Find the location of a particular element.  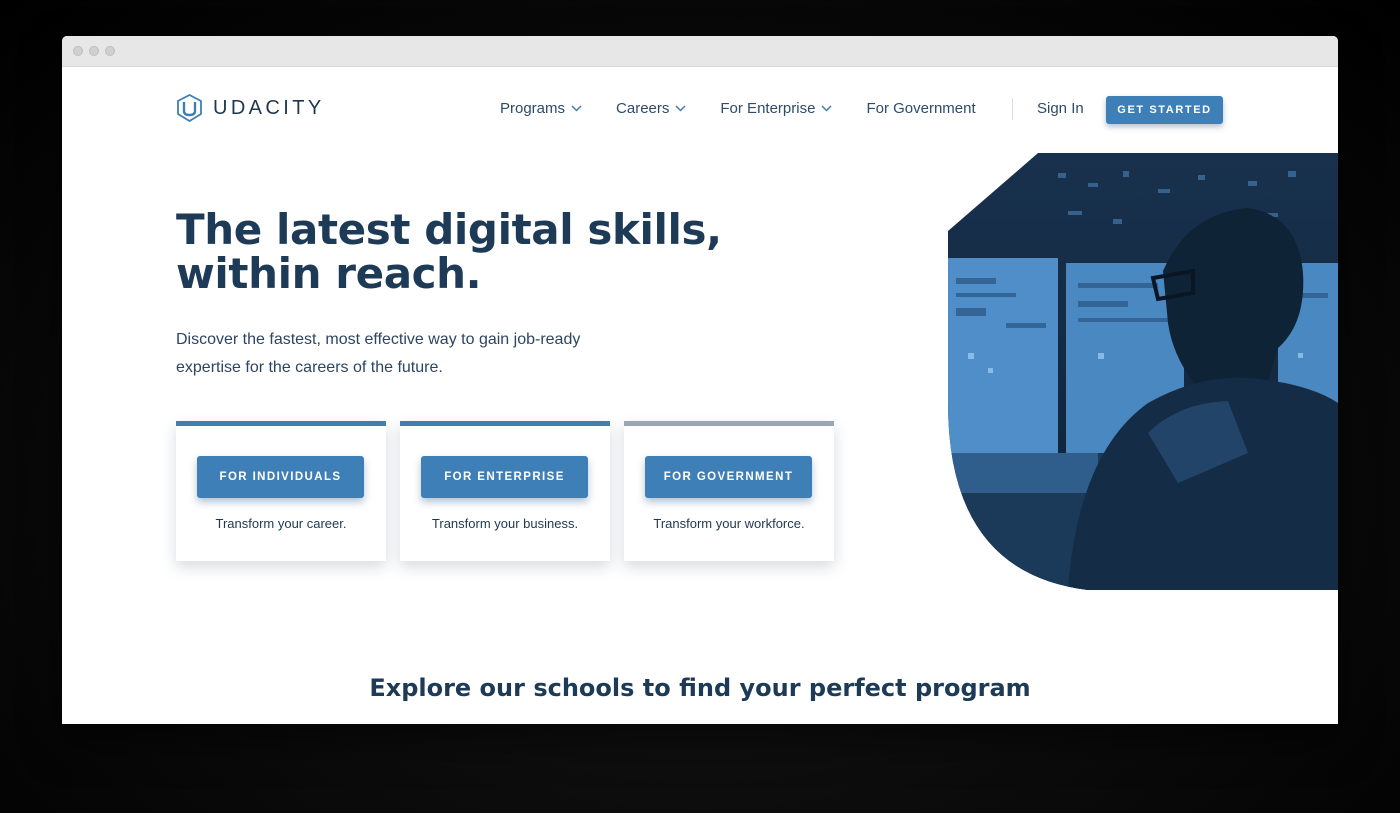

card-individuals: FOR INDIVIDUALS Transform your career. is located at coordinates (281, 491).